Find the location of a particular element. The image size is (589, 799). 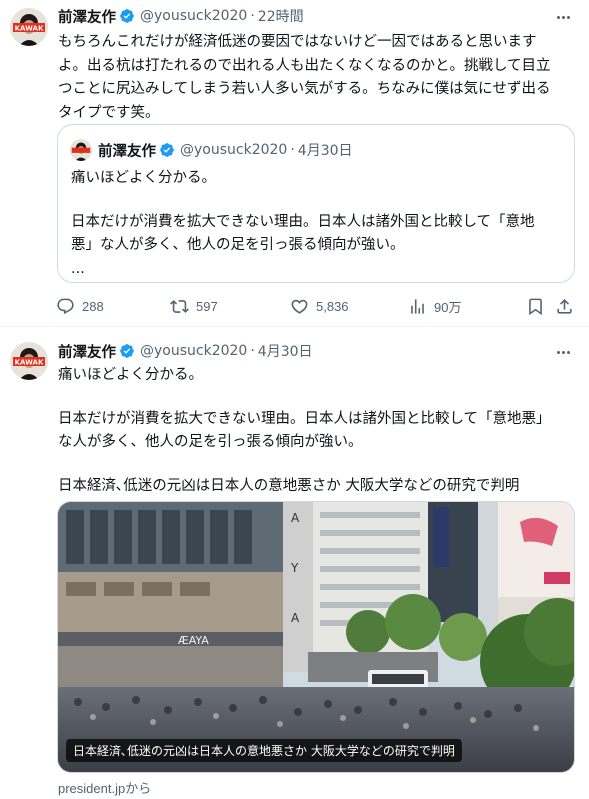

like-icon is located at coordinates (299, 306).